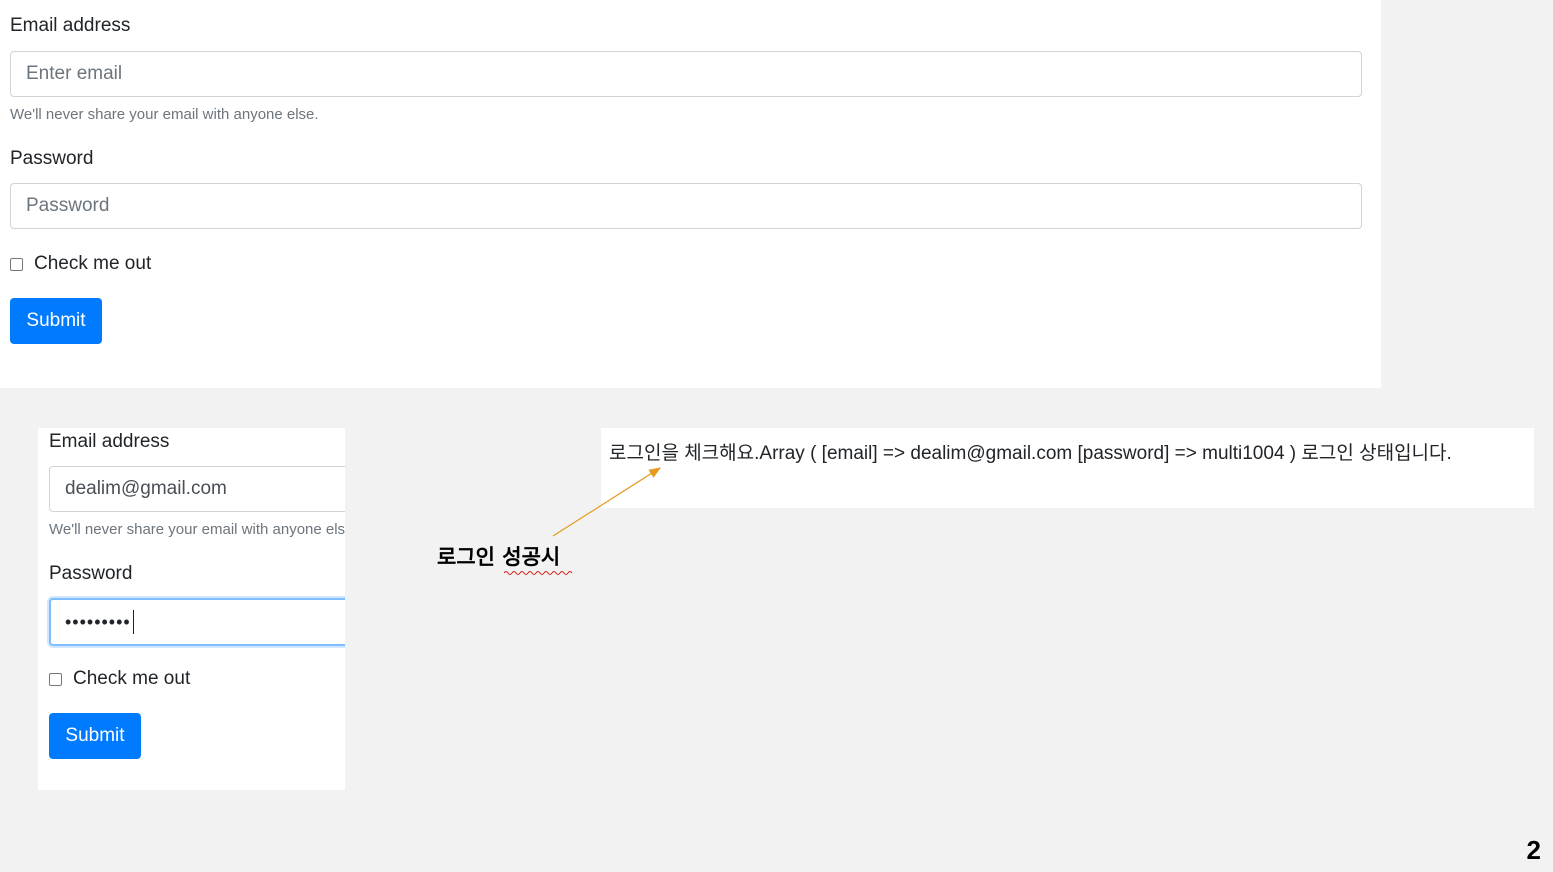 This screenshot has height=872, width=1553. I want to click on email-input: dealim@gmail.com, so click(197, 489).